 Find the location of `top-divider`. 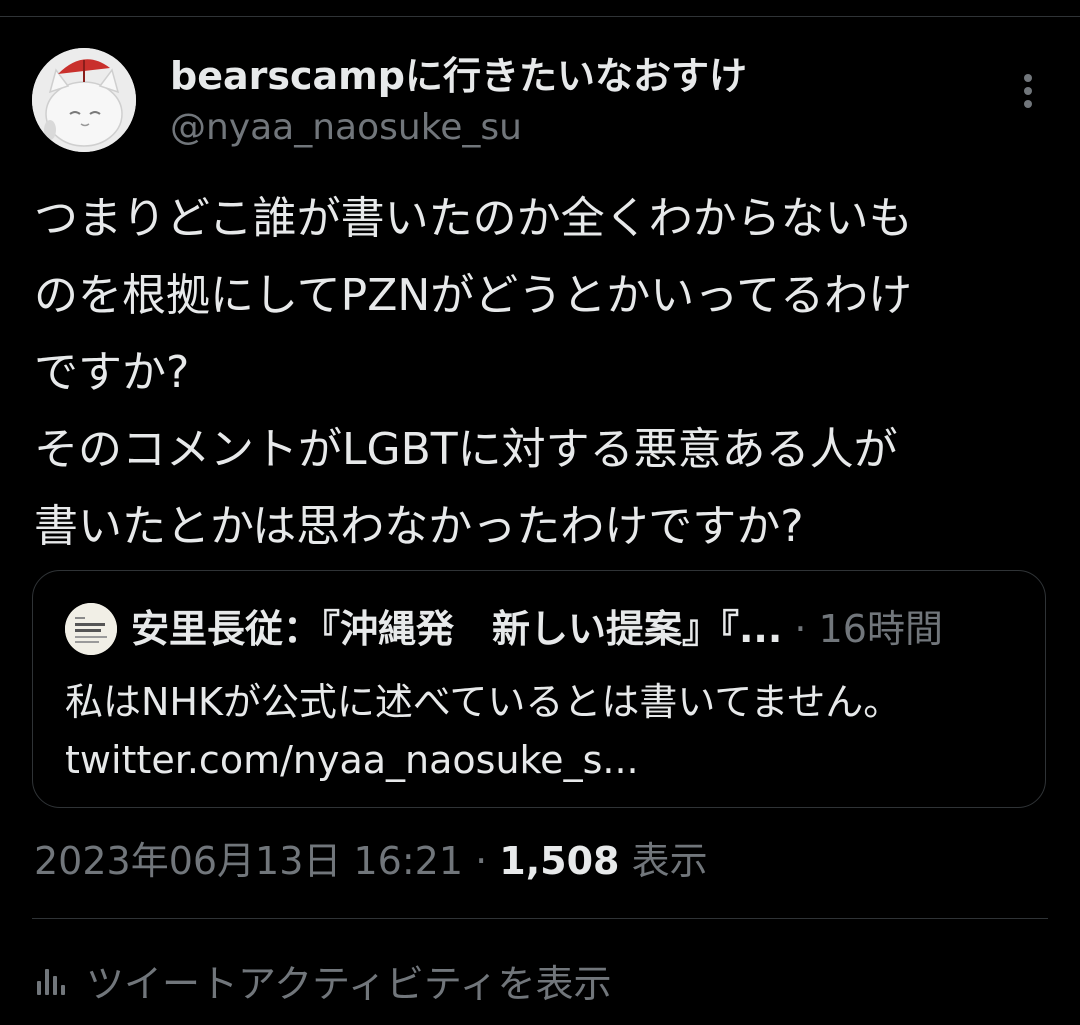

top-divider is located at coordinates (540, 16).